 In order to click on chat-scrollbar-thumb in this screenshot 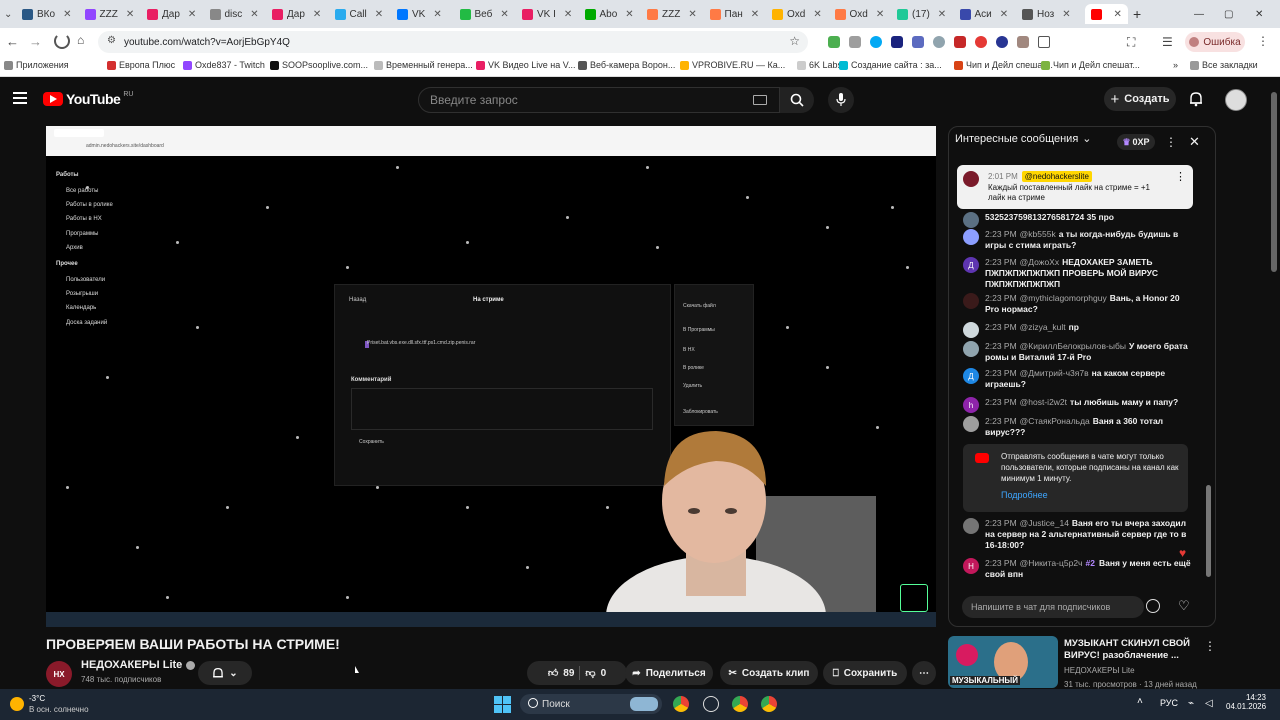, I will do `click(1208, 531)`.